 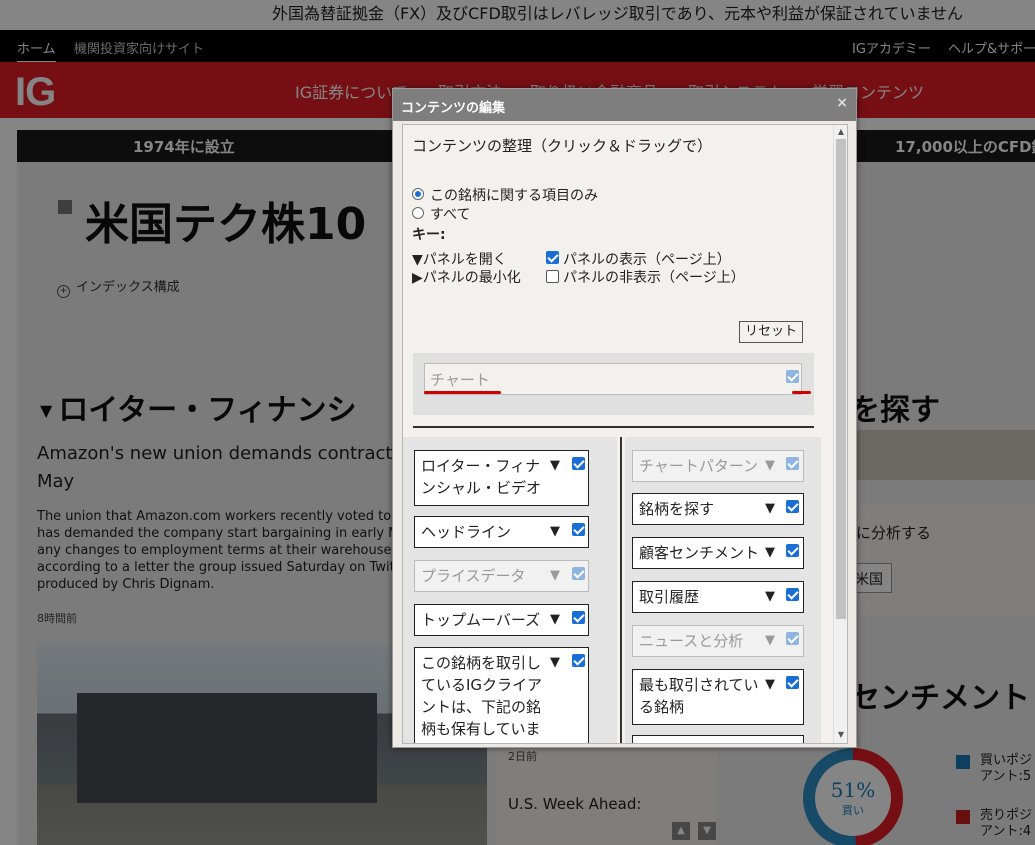 What do you see at coordinates (718, 697) in the screenshot?
I see `panel-most-traded: 最も取引されている銘柄 ▼` at bounding box center [718, 697].